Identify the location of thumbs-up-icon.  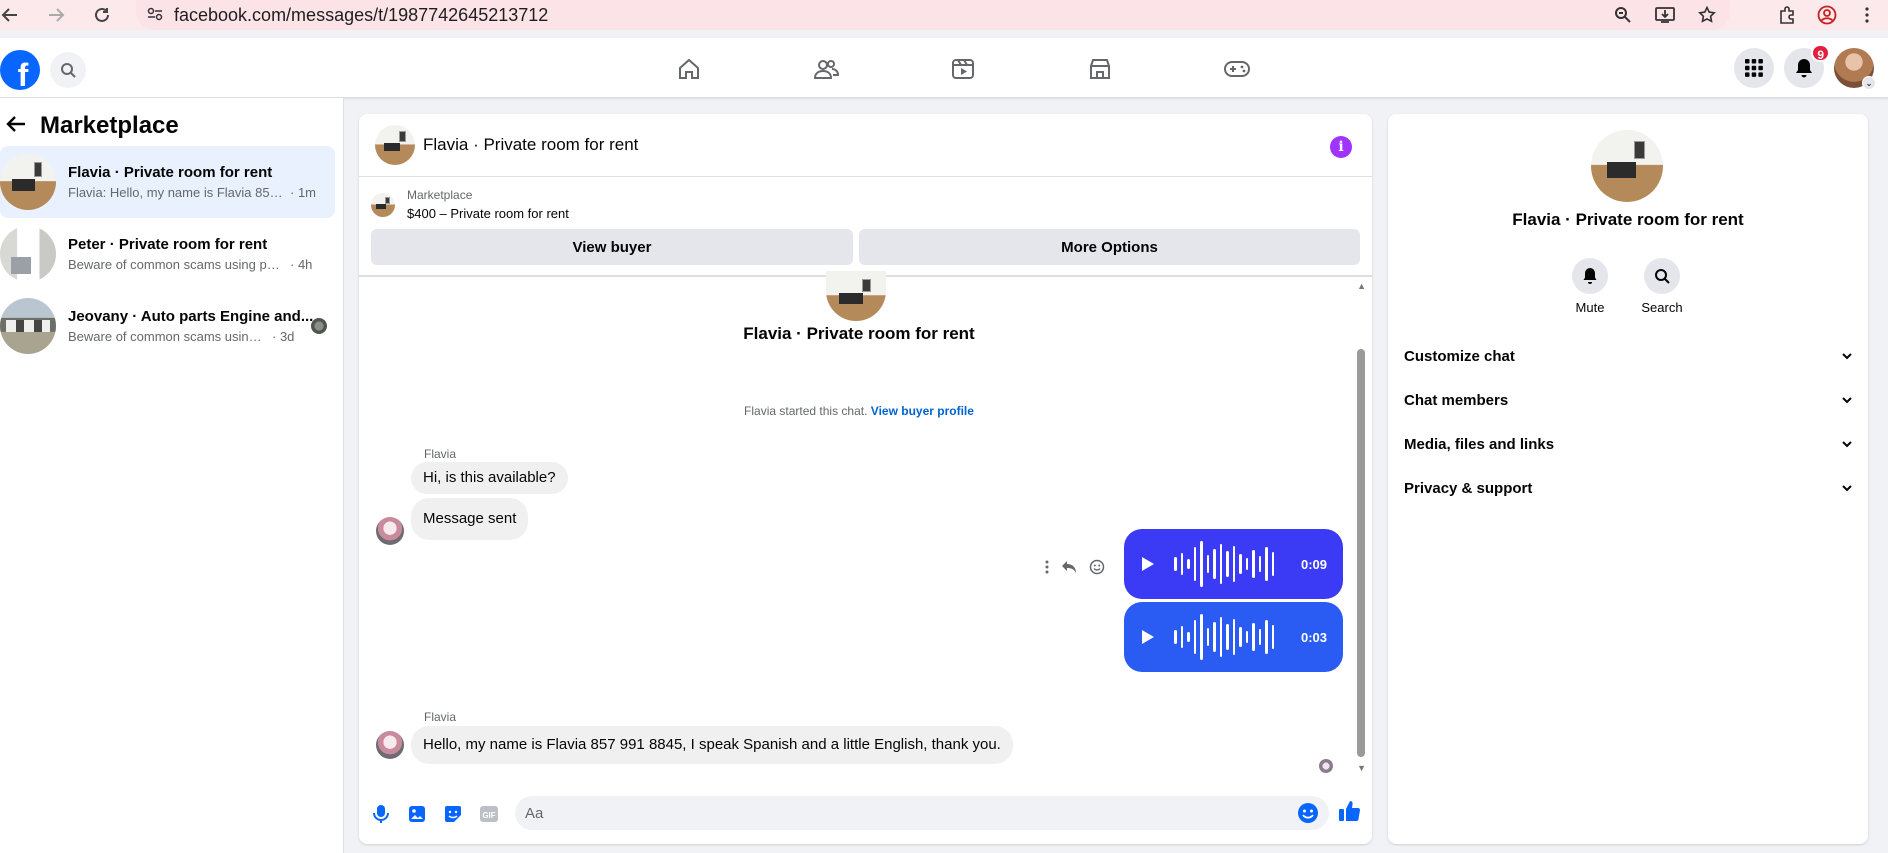
(1349, 813).